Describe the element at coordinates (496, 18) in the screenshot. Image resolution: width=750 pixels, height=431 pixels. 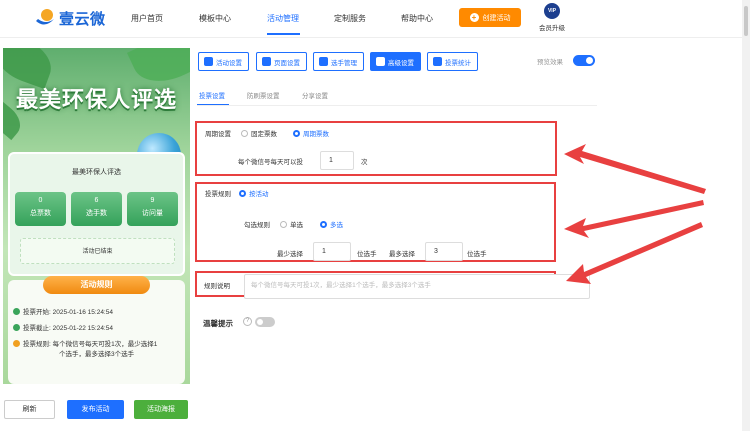
I see `create-activity-label: 创建活动` at that location.